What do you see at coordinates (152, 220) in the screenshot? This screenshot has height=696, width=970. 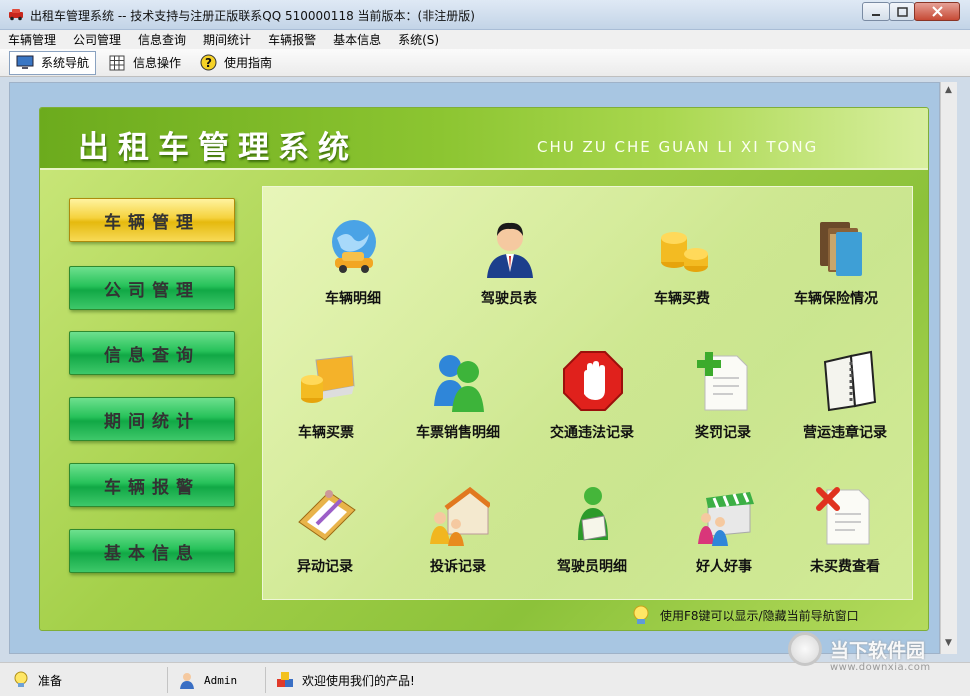 I see `side-nav-vehicle-management: 车辆管理` at bounding box center [152, 220].